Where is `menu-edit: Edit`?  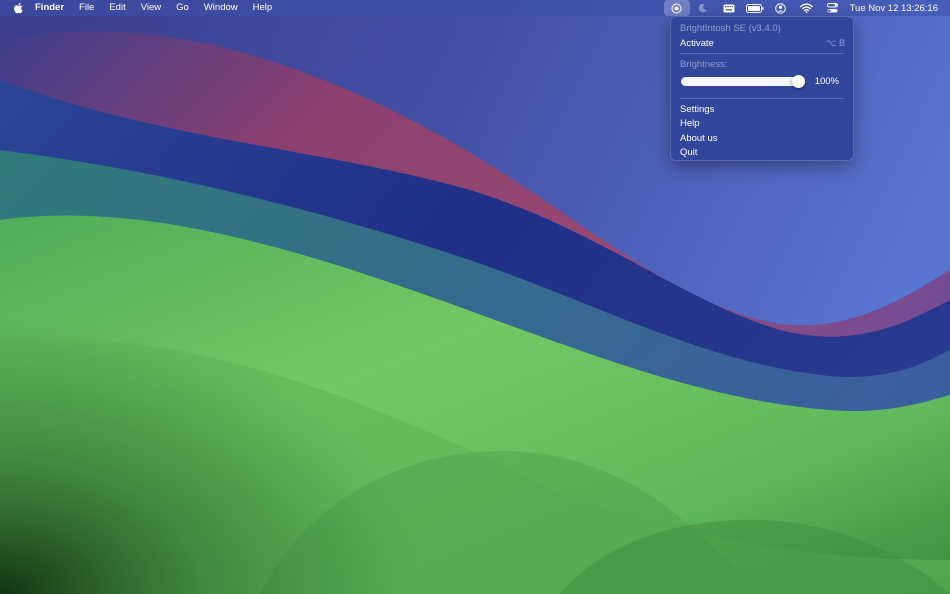 menu-edit: Edit is located at coordinates (117, 8).